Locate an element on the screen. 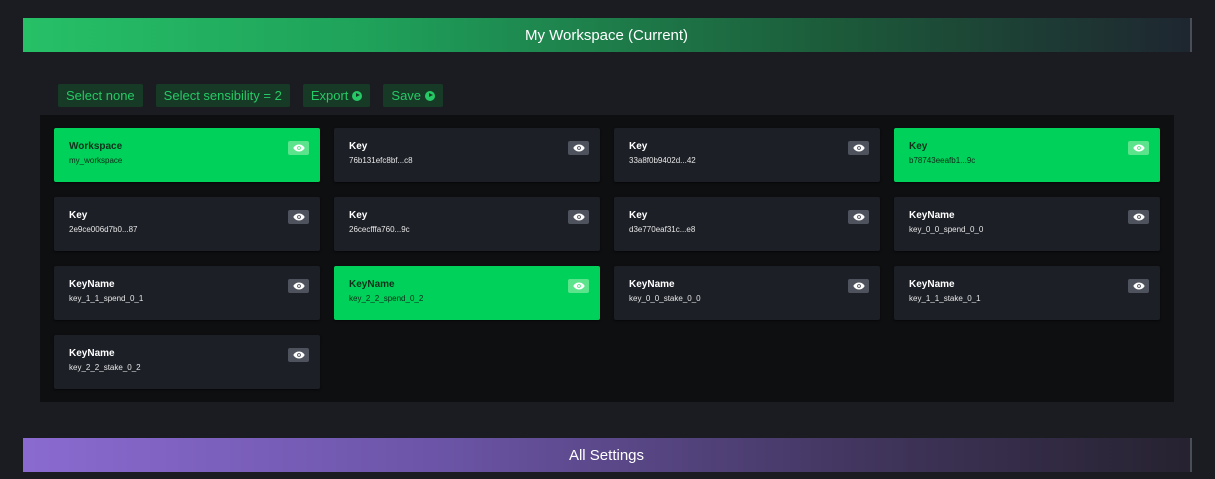  workspace-header-title: My Workspace (Current) is located at coordinates (606, 35).